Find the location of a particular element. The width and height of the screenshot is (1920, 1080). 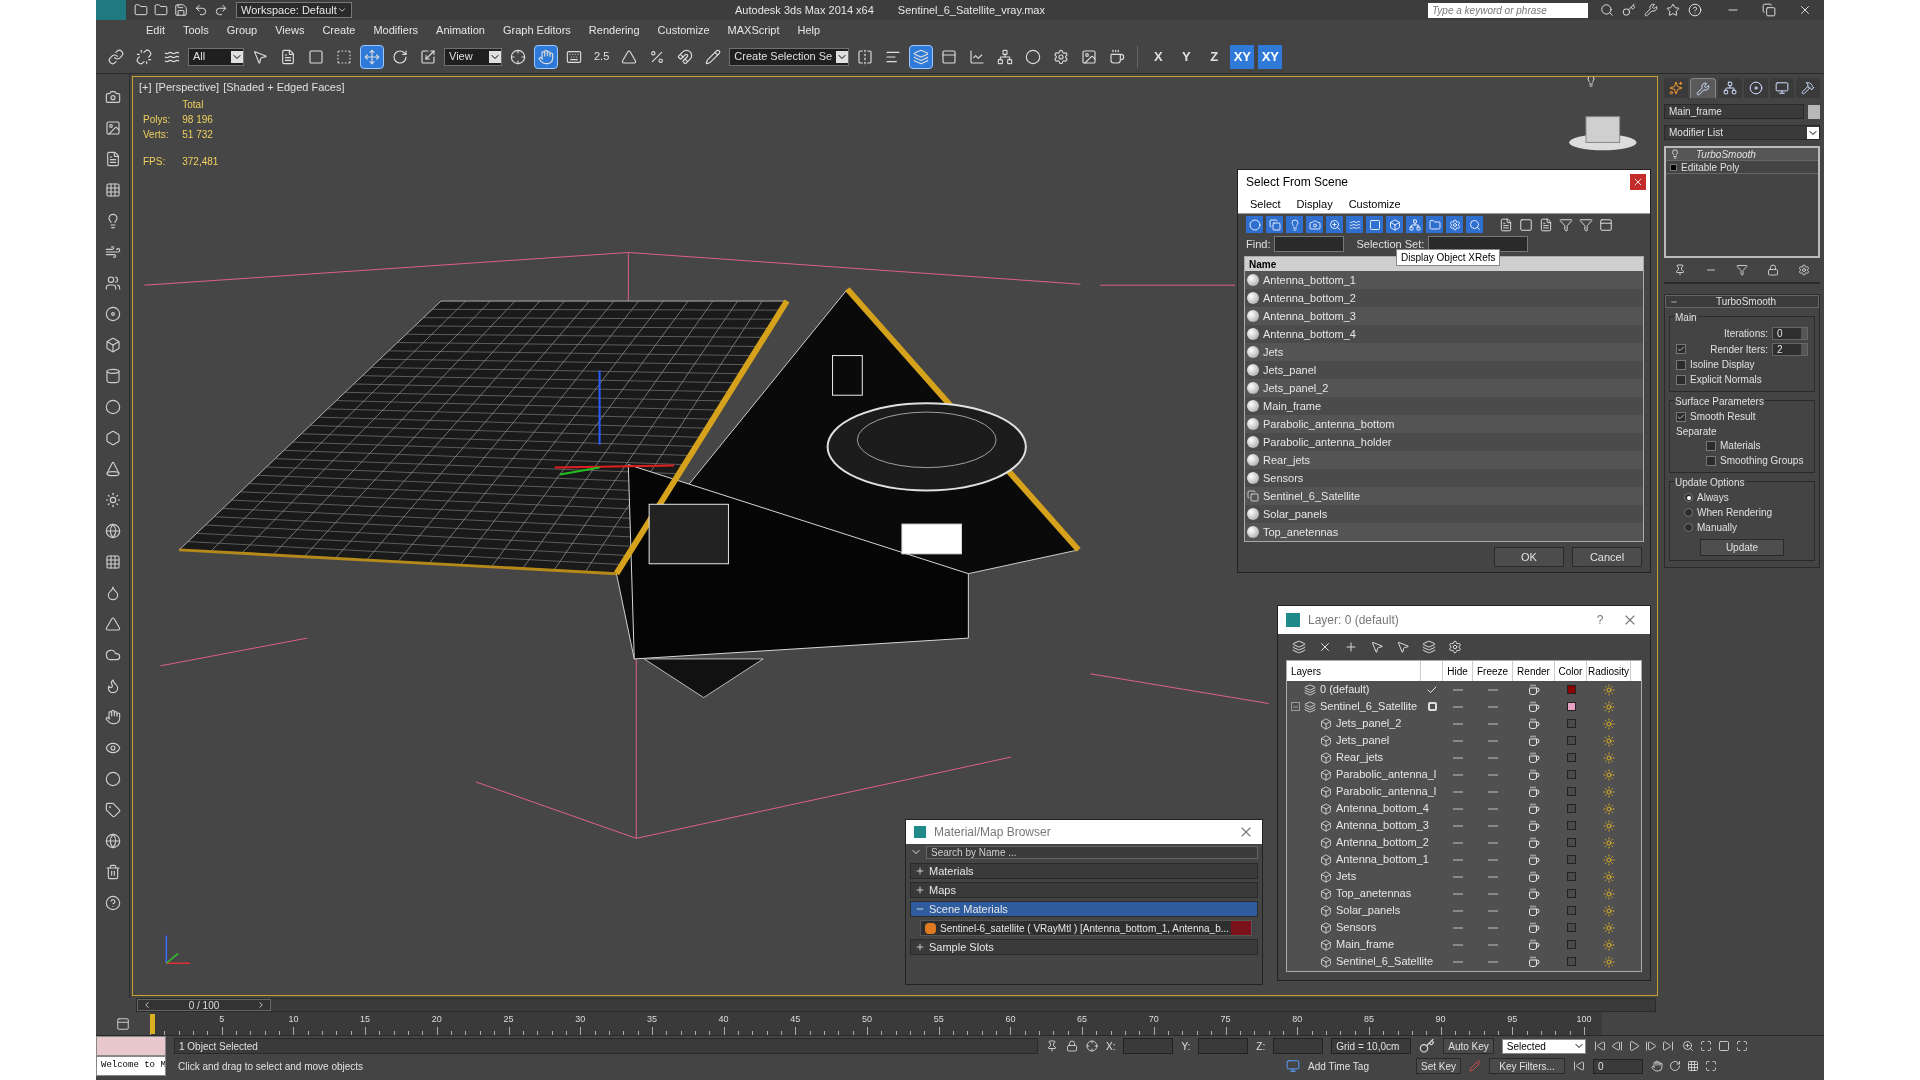

menu-item: Help is located at coordinates (809, 30).